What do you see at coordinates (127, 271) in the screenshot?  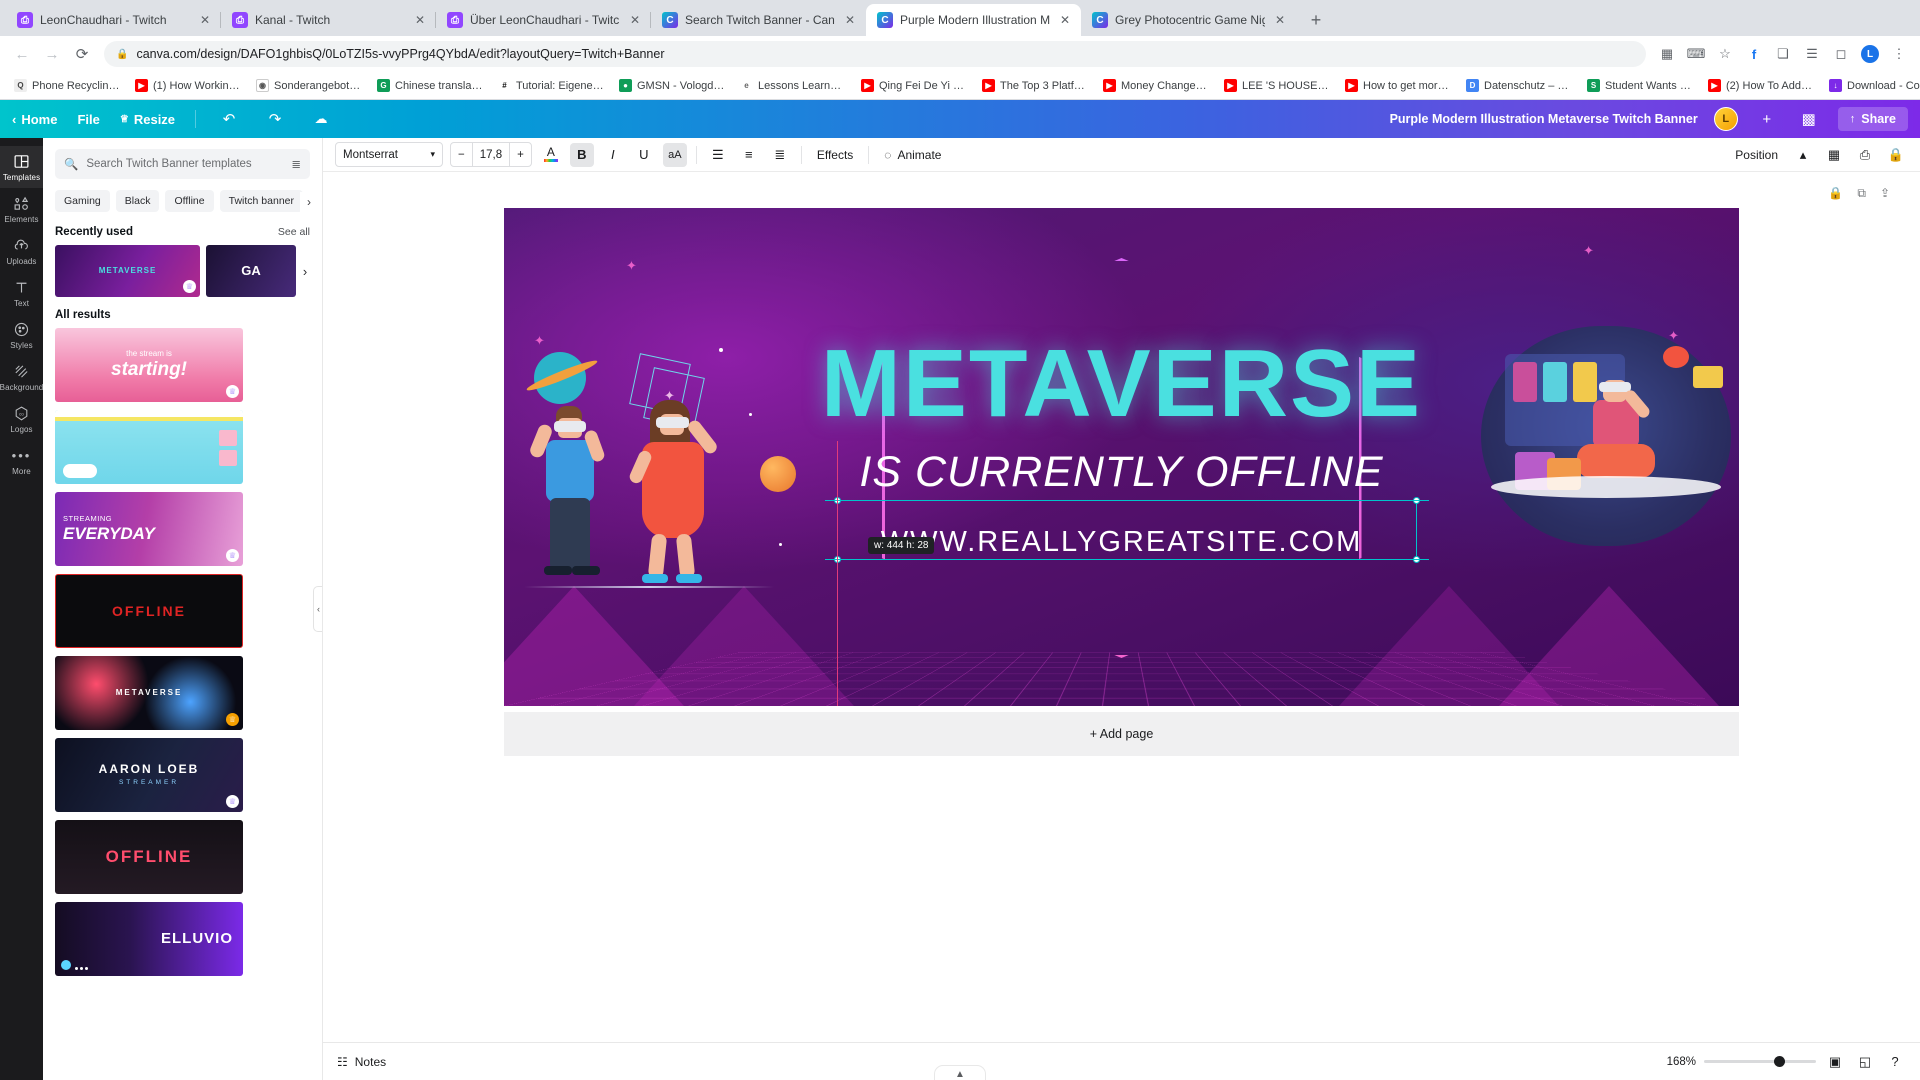 I see `recent-template-card: METAVERSE ♕` at bounding box center [127, 271].